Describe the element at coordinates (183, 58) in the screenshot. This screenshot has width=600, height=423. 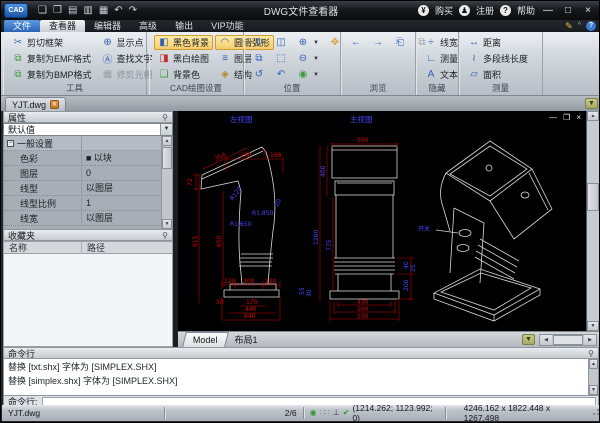
I see `ribbon-button-黑白绘图: ◨ 黑白绘图` at that location.